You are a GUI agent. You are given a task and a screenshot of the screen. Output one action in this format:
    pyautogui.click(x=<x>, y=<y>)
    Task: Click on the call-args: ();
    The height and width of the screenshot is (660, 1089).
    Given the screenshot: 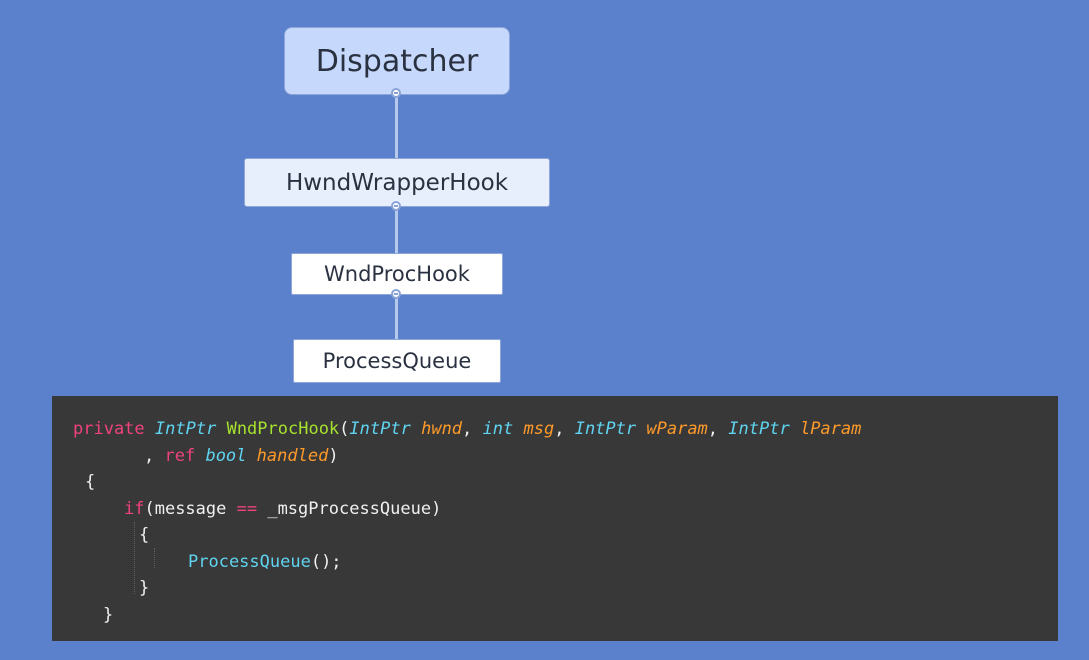 What is the action you would take?
    pyautogui.click(x=326, y=561)
    